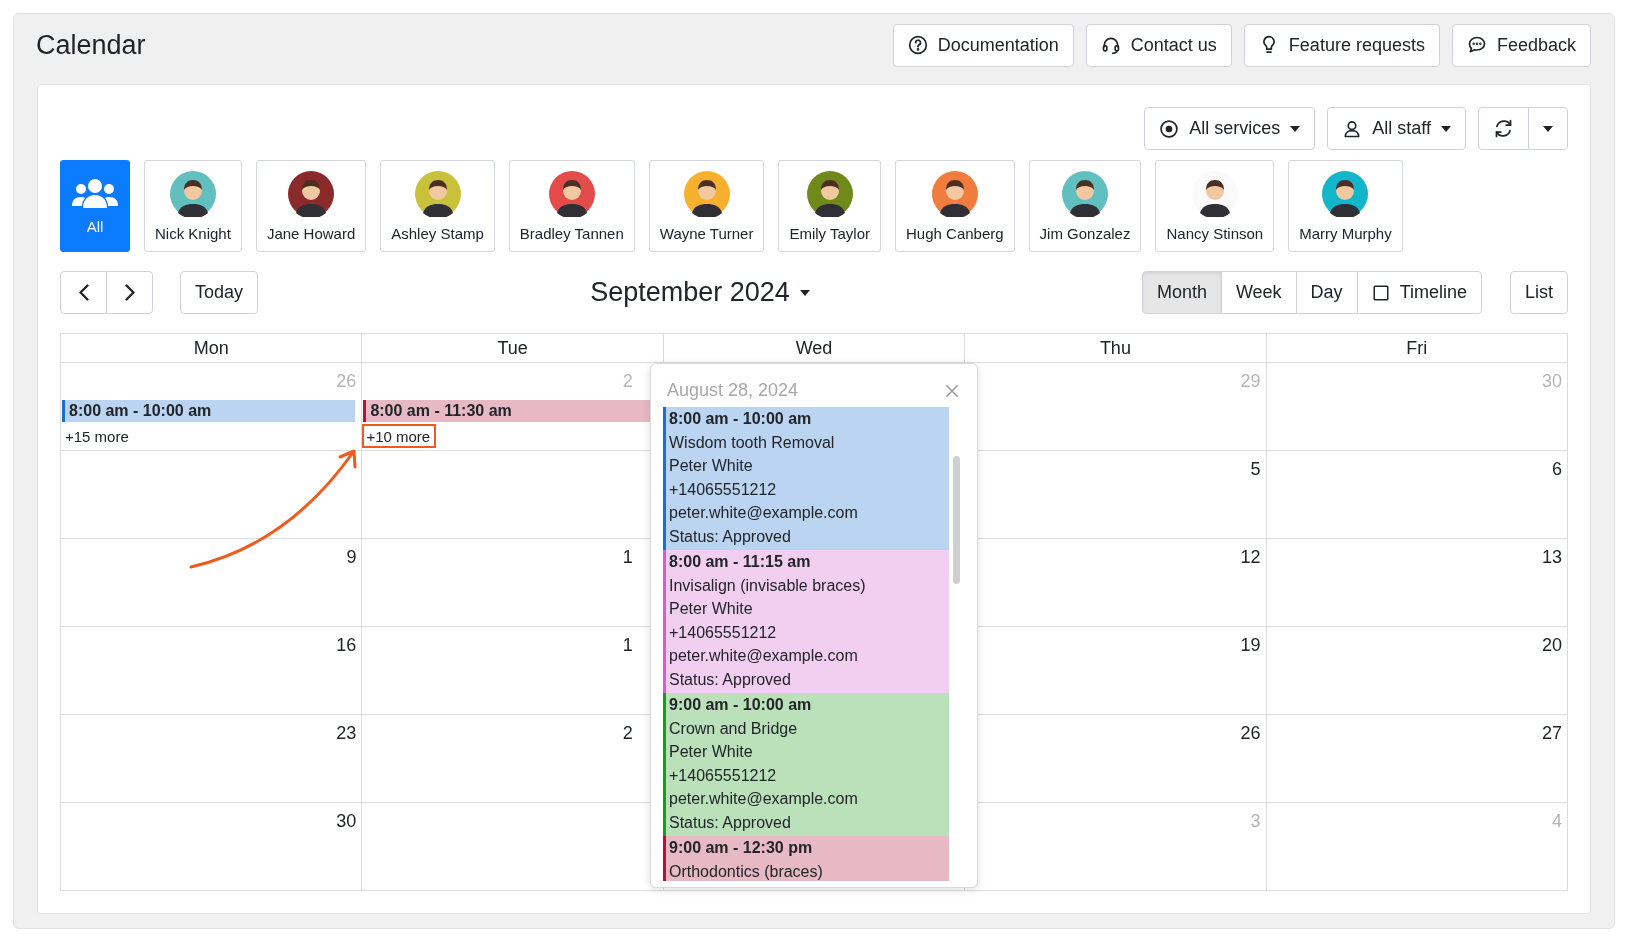 Image resolution: width=1628 pixels, height=942 pixels. What do you see at coordinates (95, 193) in the screenshot?
I see `users-icon` at bounding box center [95, 193].